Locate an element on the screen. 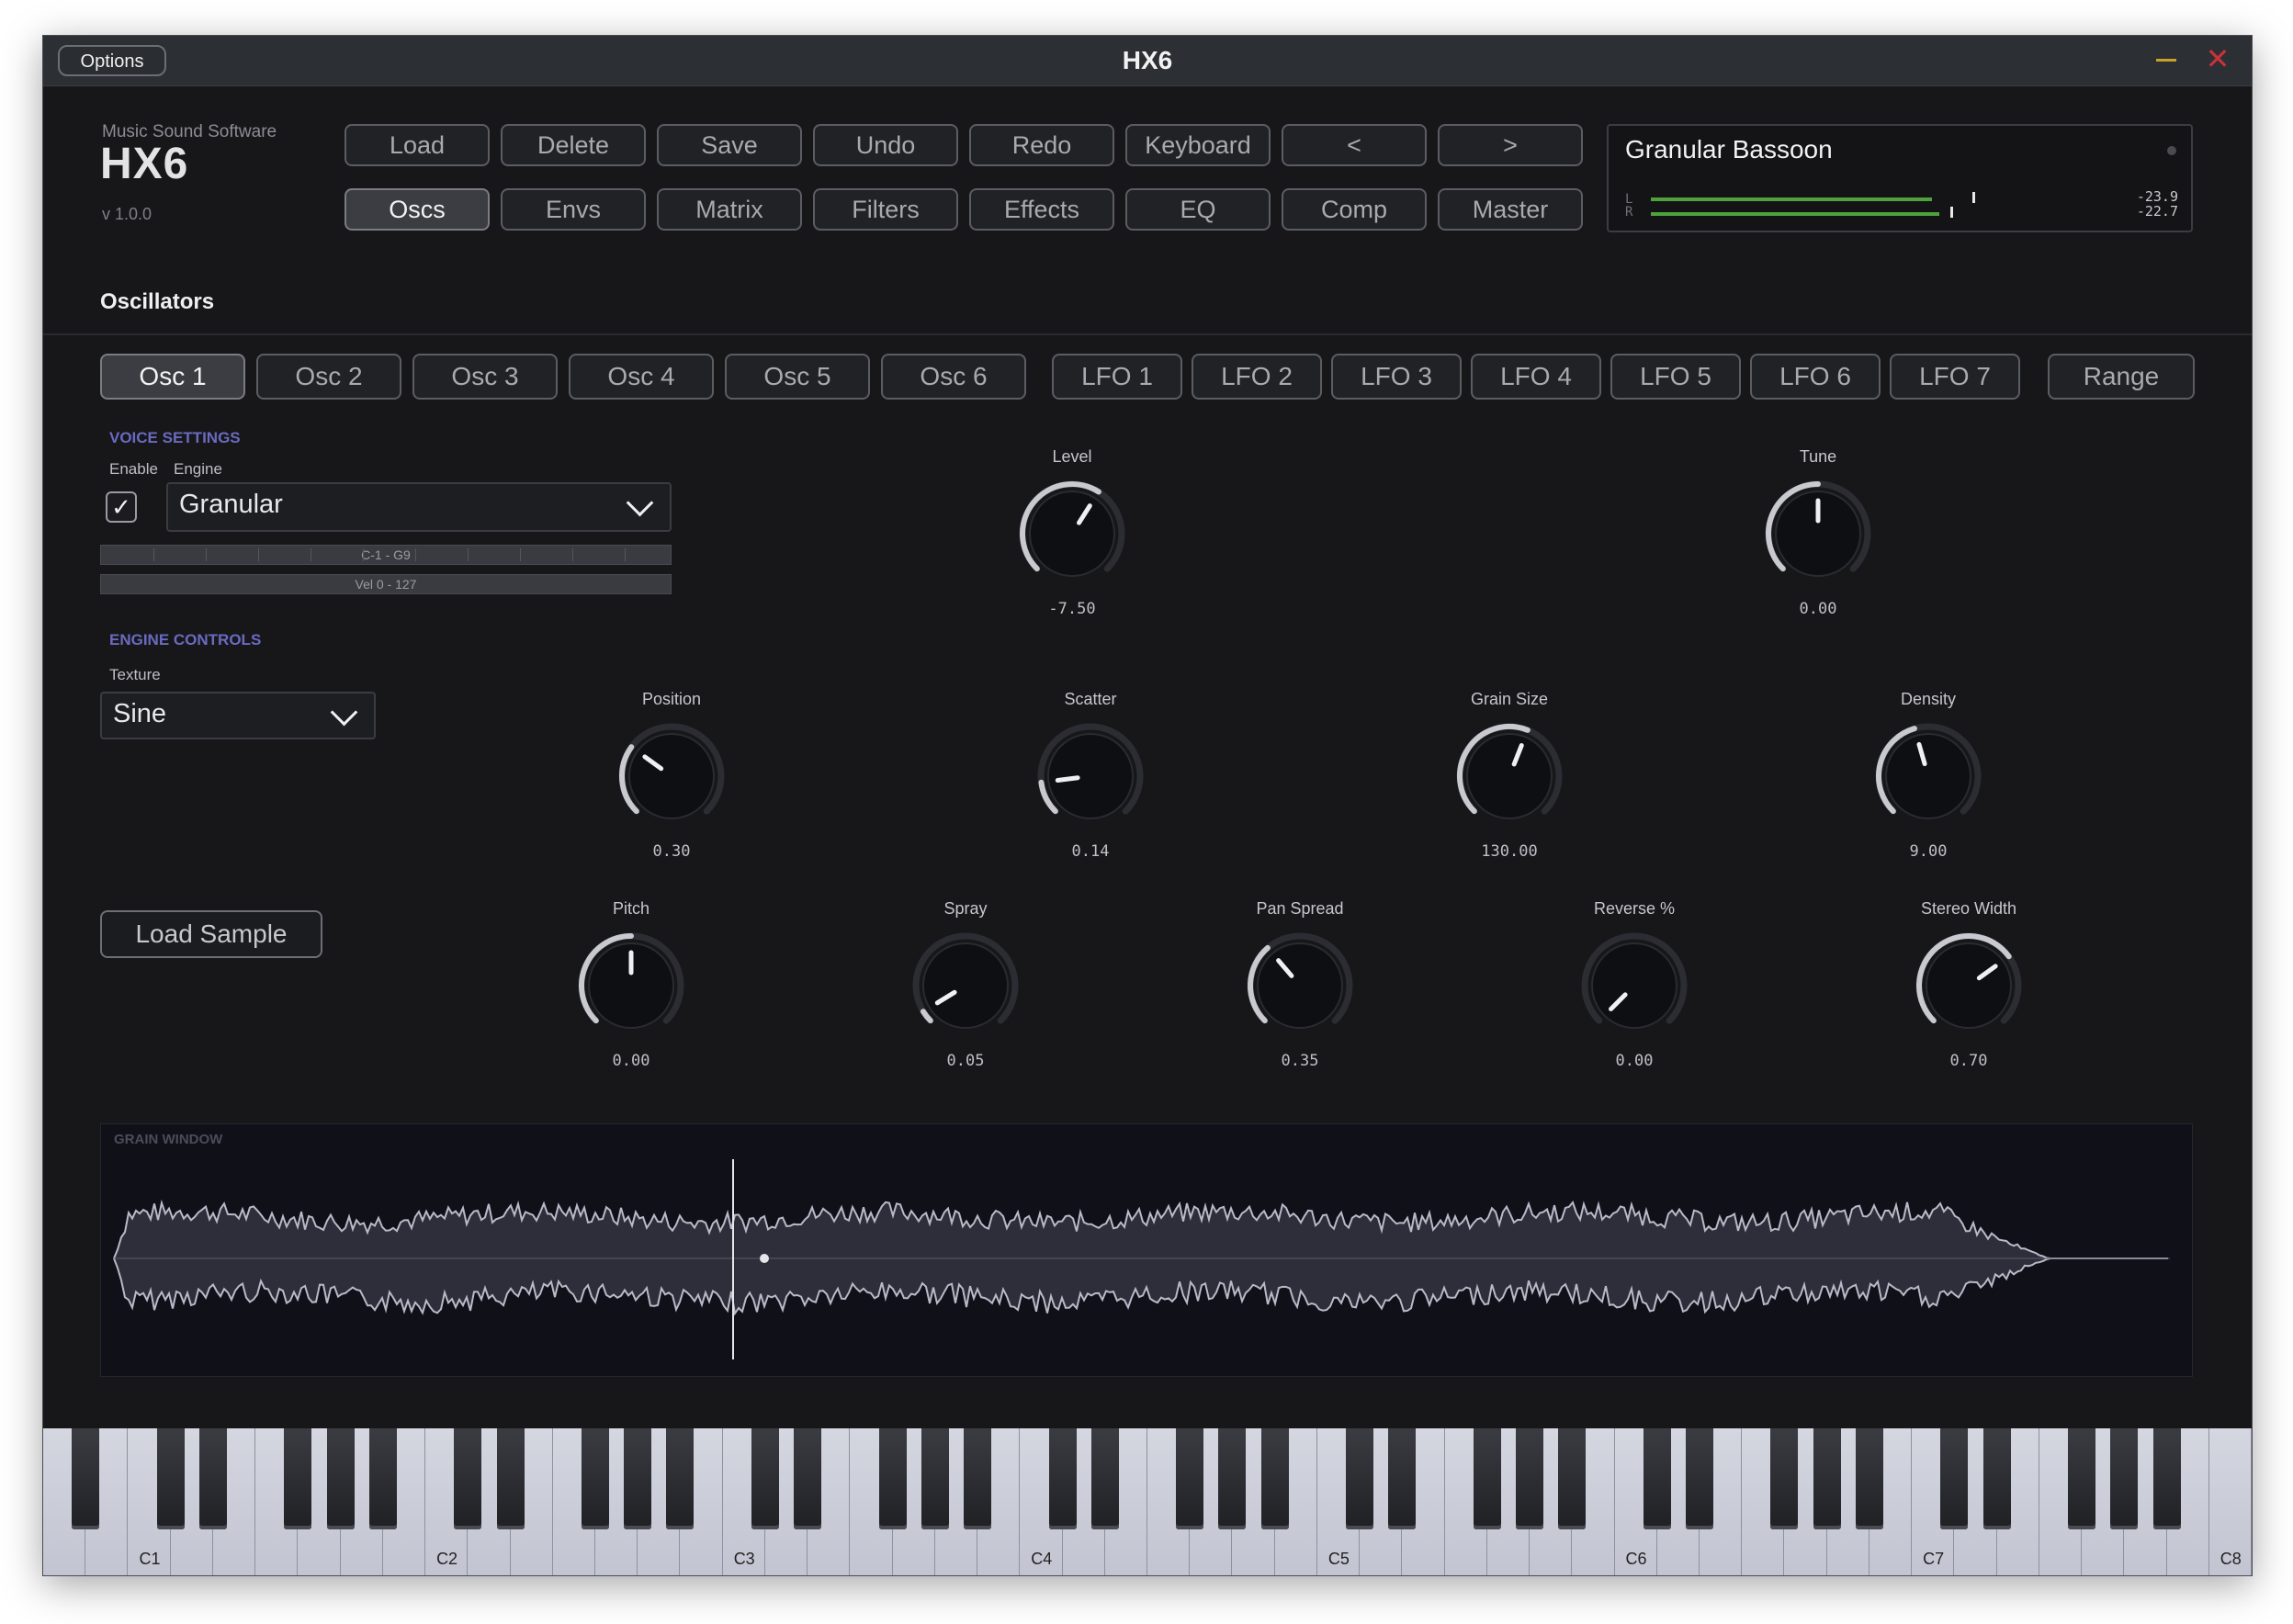  tab-lfo-2: LFO 2 is located at coordinates (1257, 377).